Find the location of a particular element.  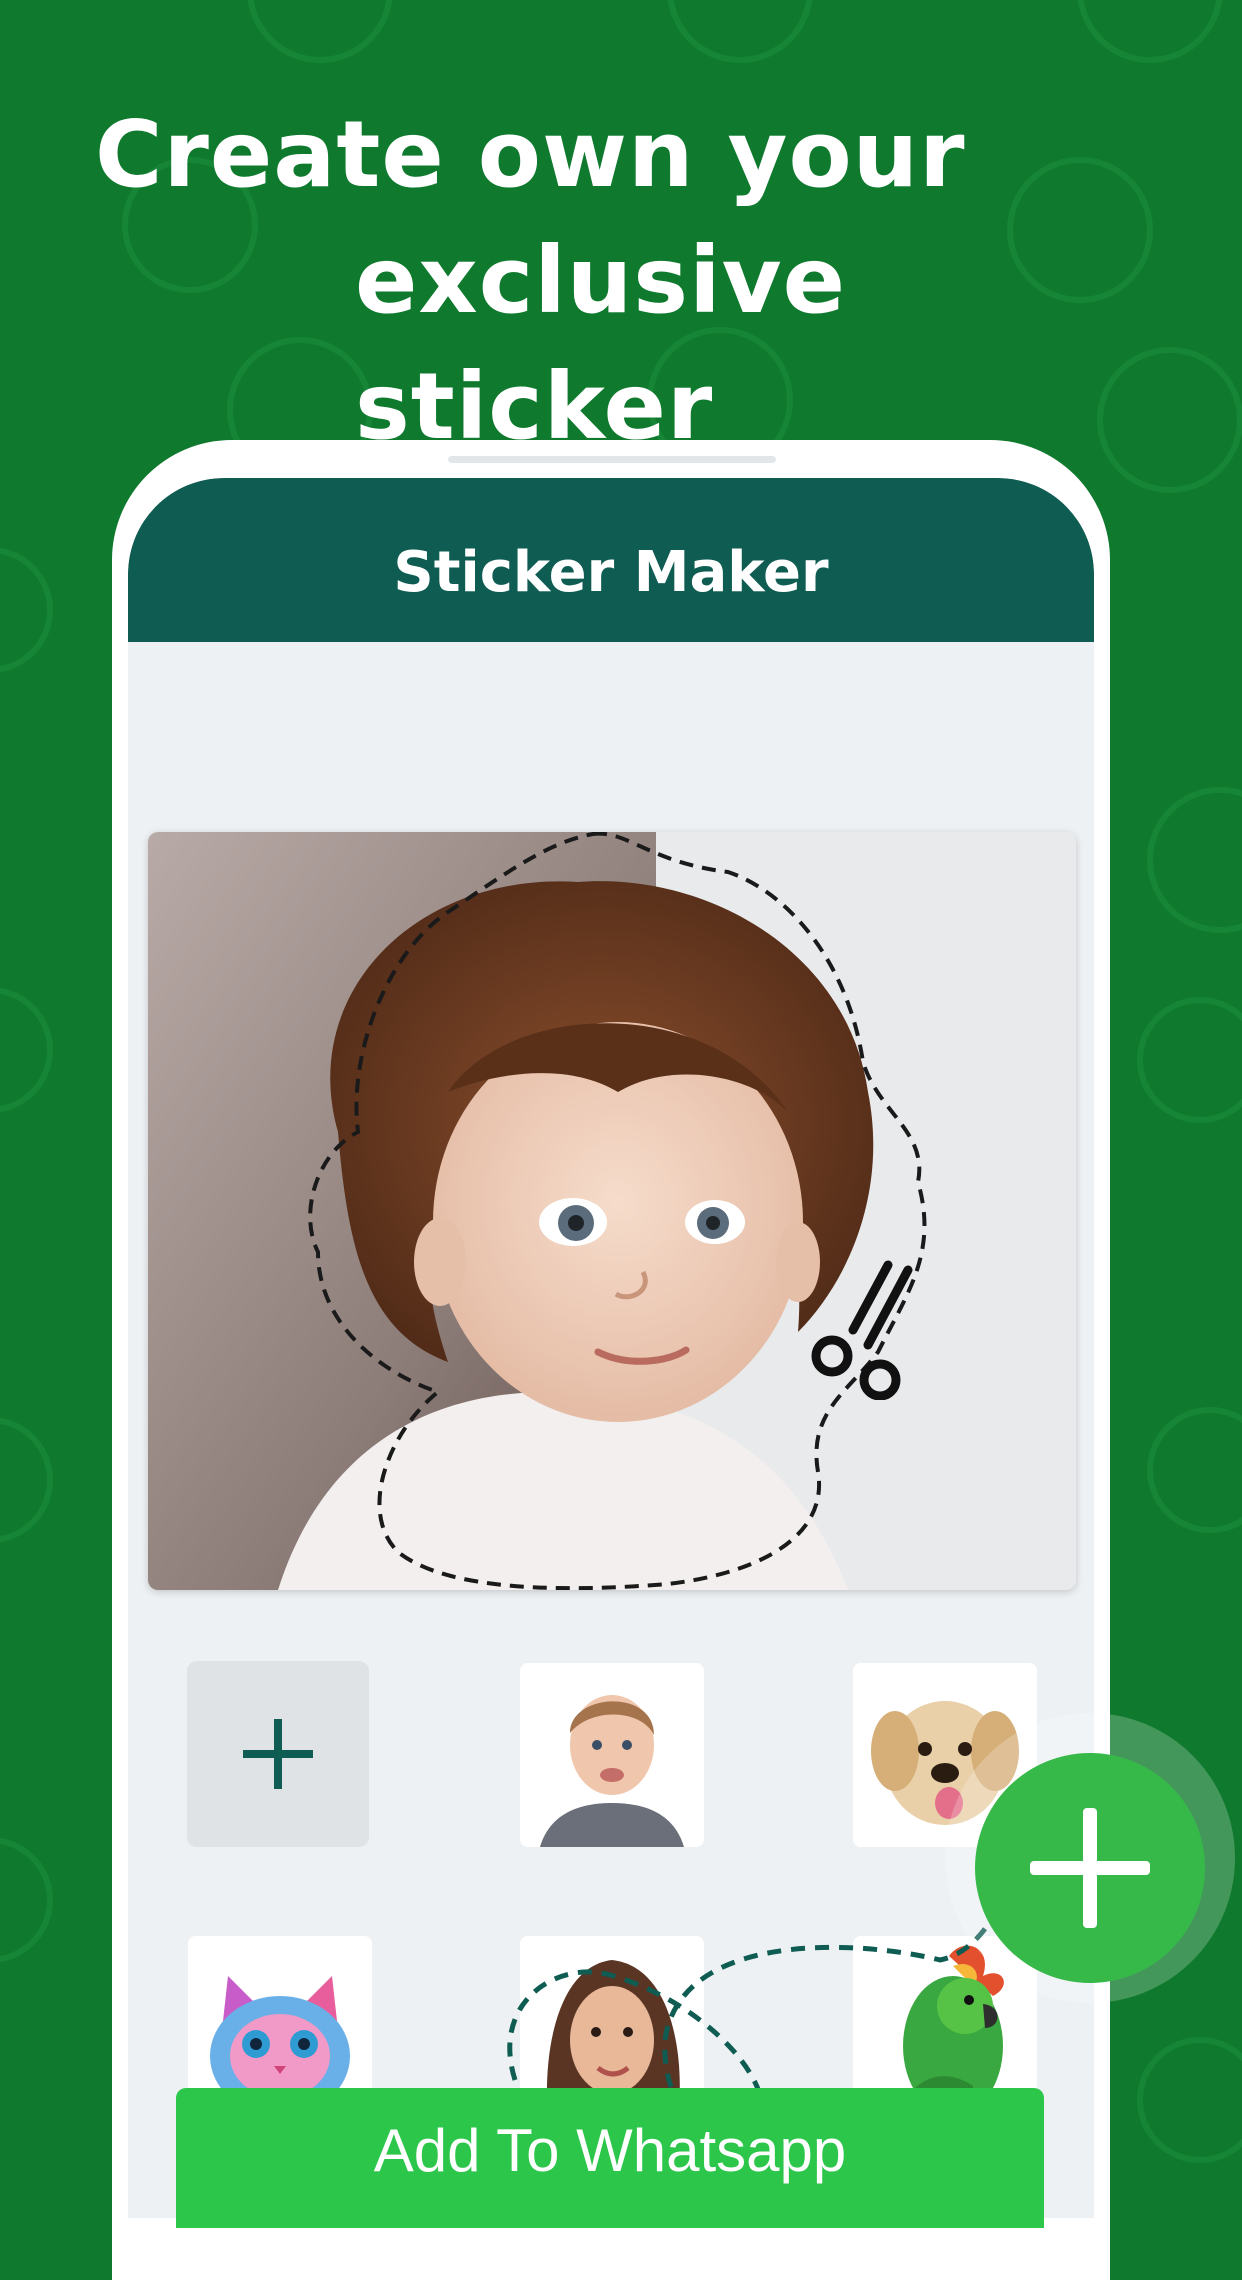

phone-speaker is located at coordinates (612, 459).